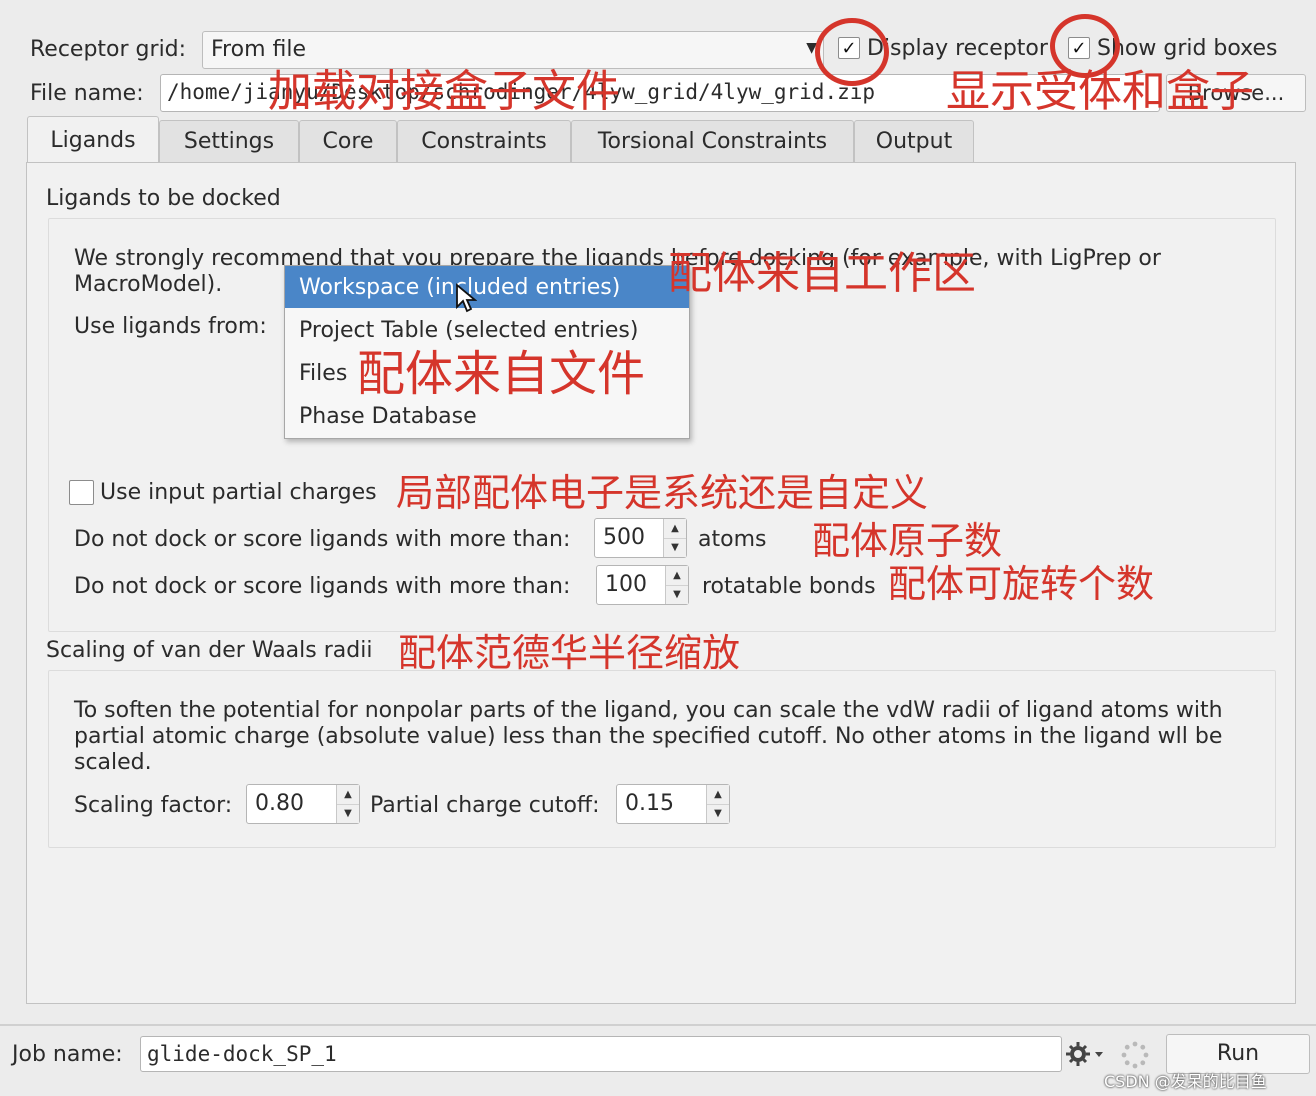  I want to click on vdw-section-title: Scaling of van der Waals radii, so click(209, 650).